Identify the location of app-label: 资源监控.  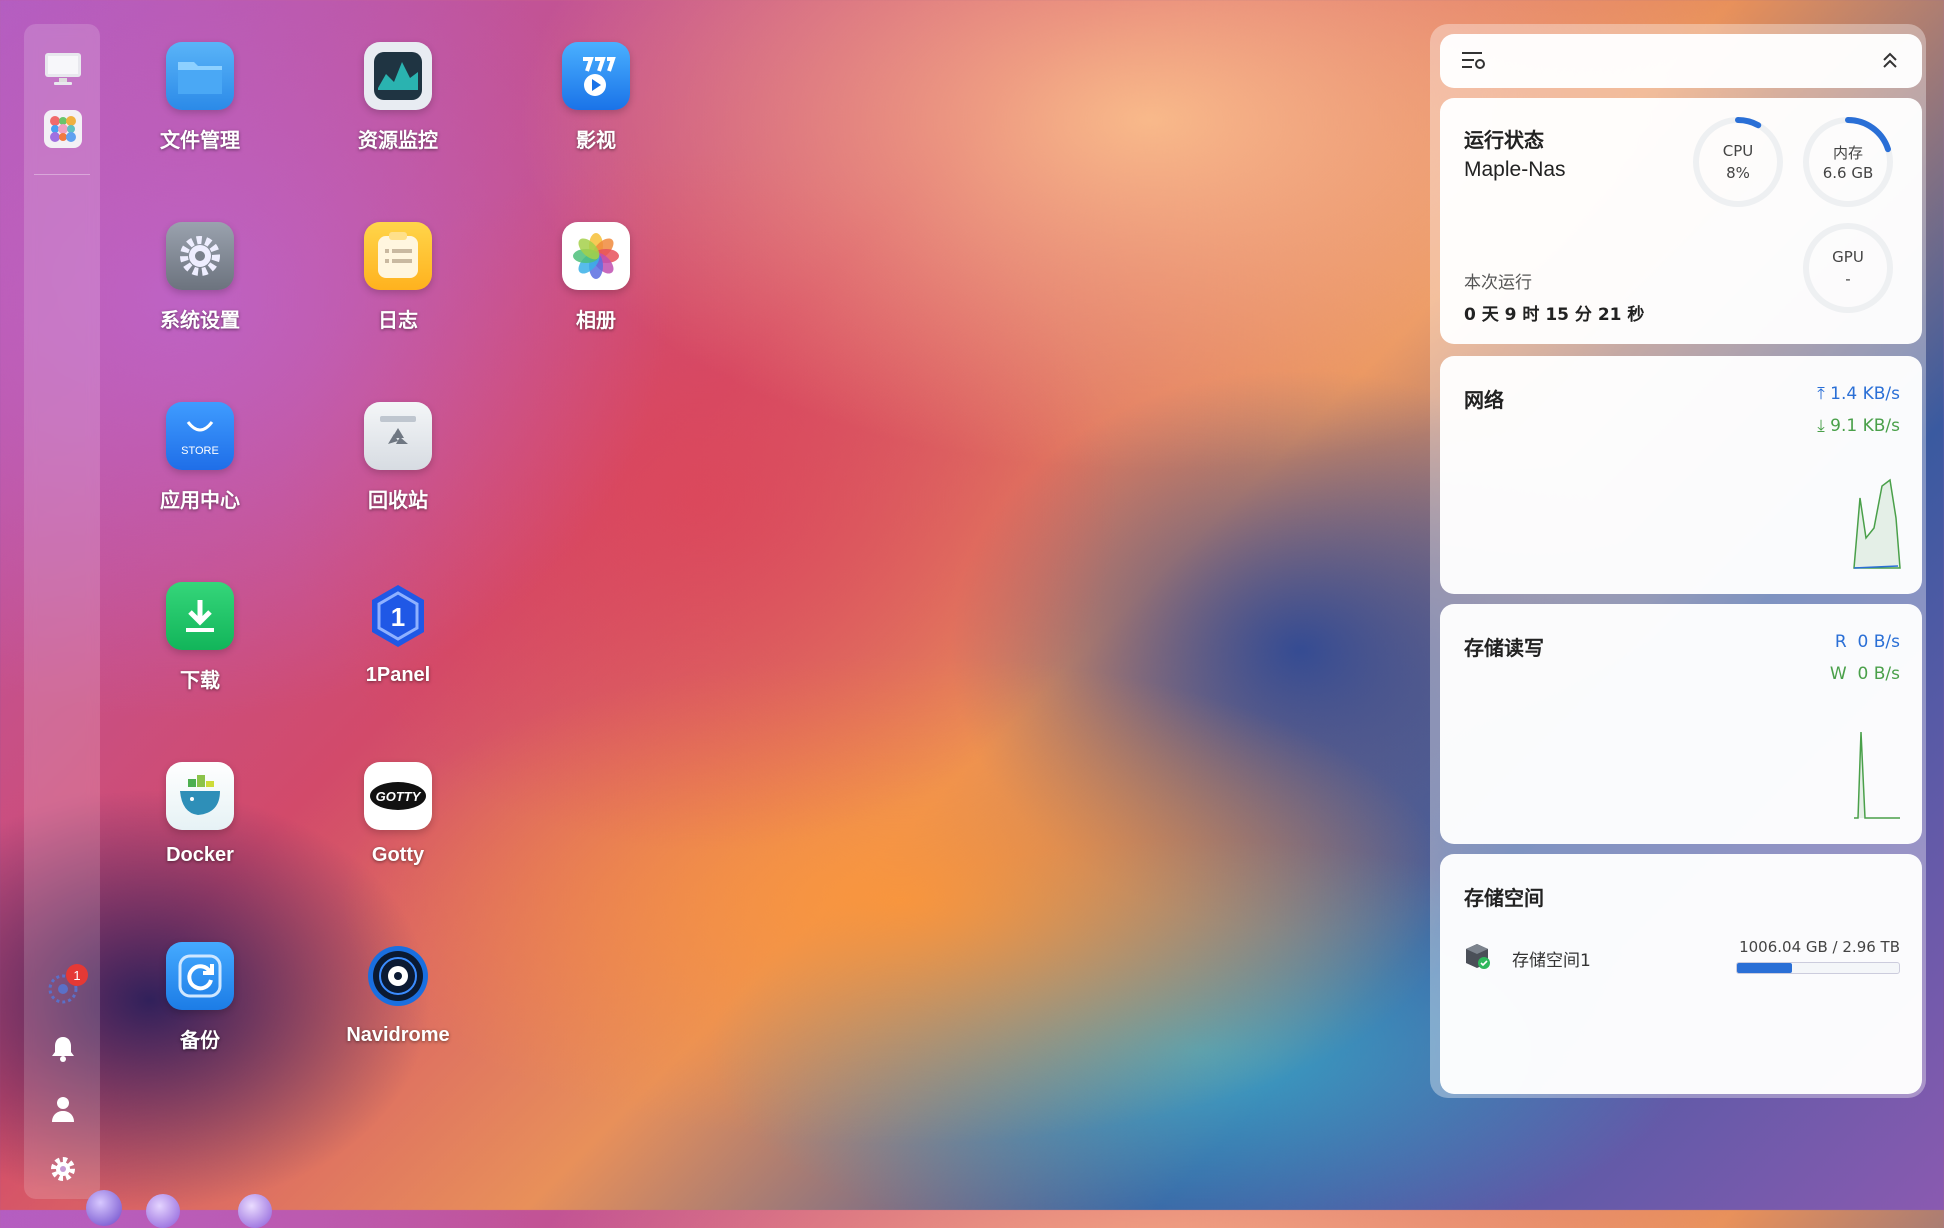
(398, 141).